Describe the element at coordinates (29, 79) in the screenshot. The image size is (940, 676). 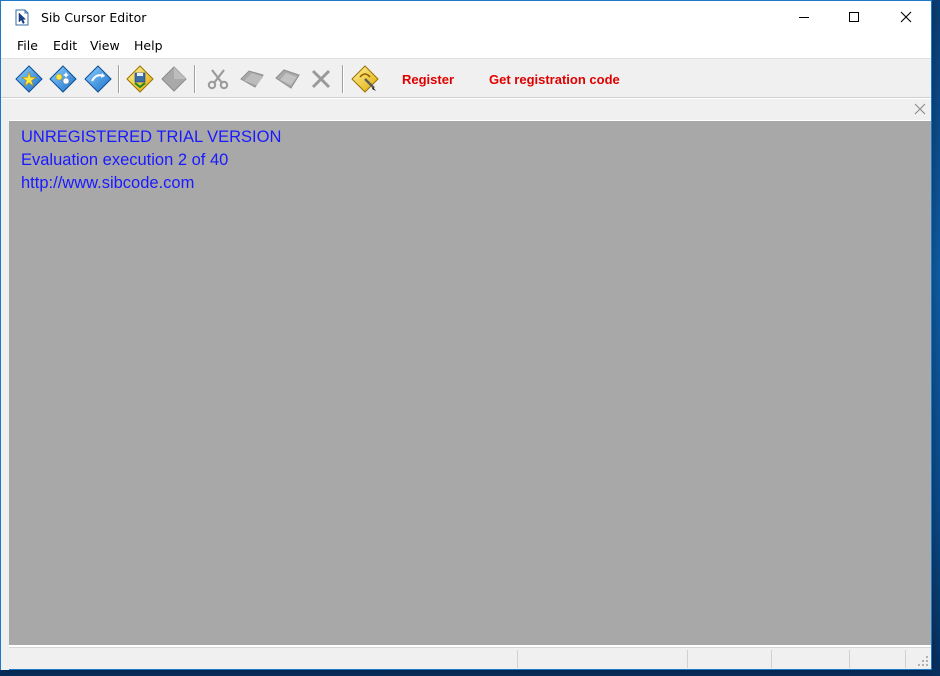
I see `diamond-star-icon` at that location.